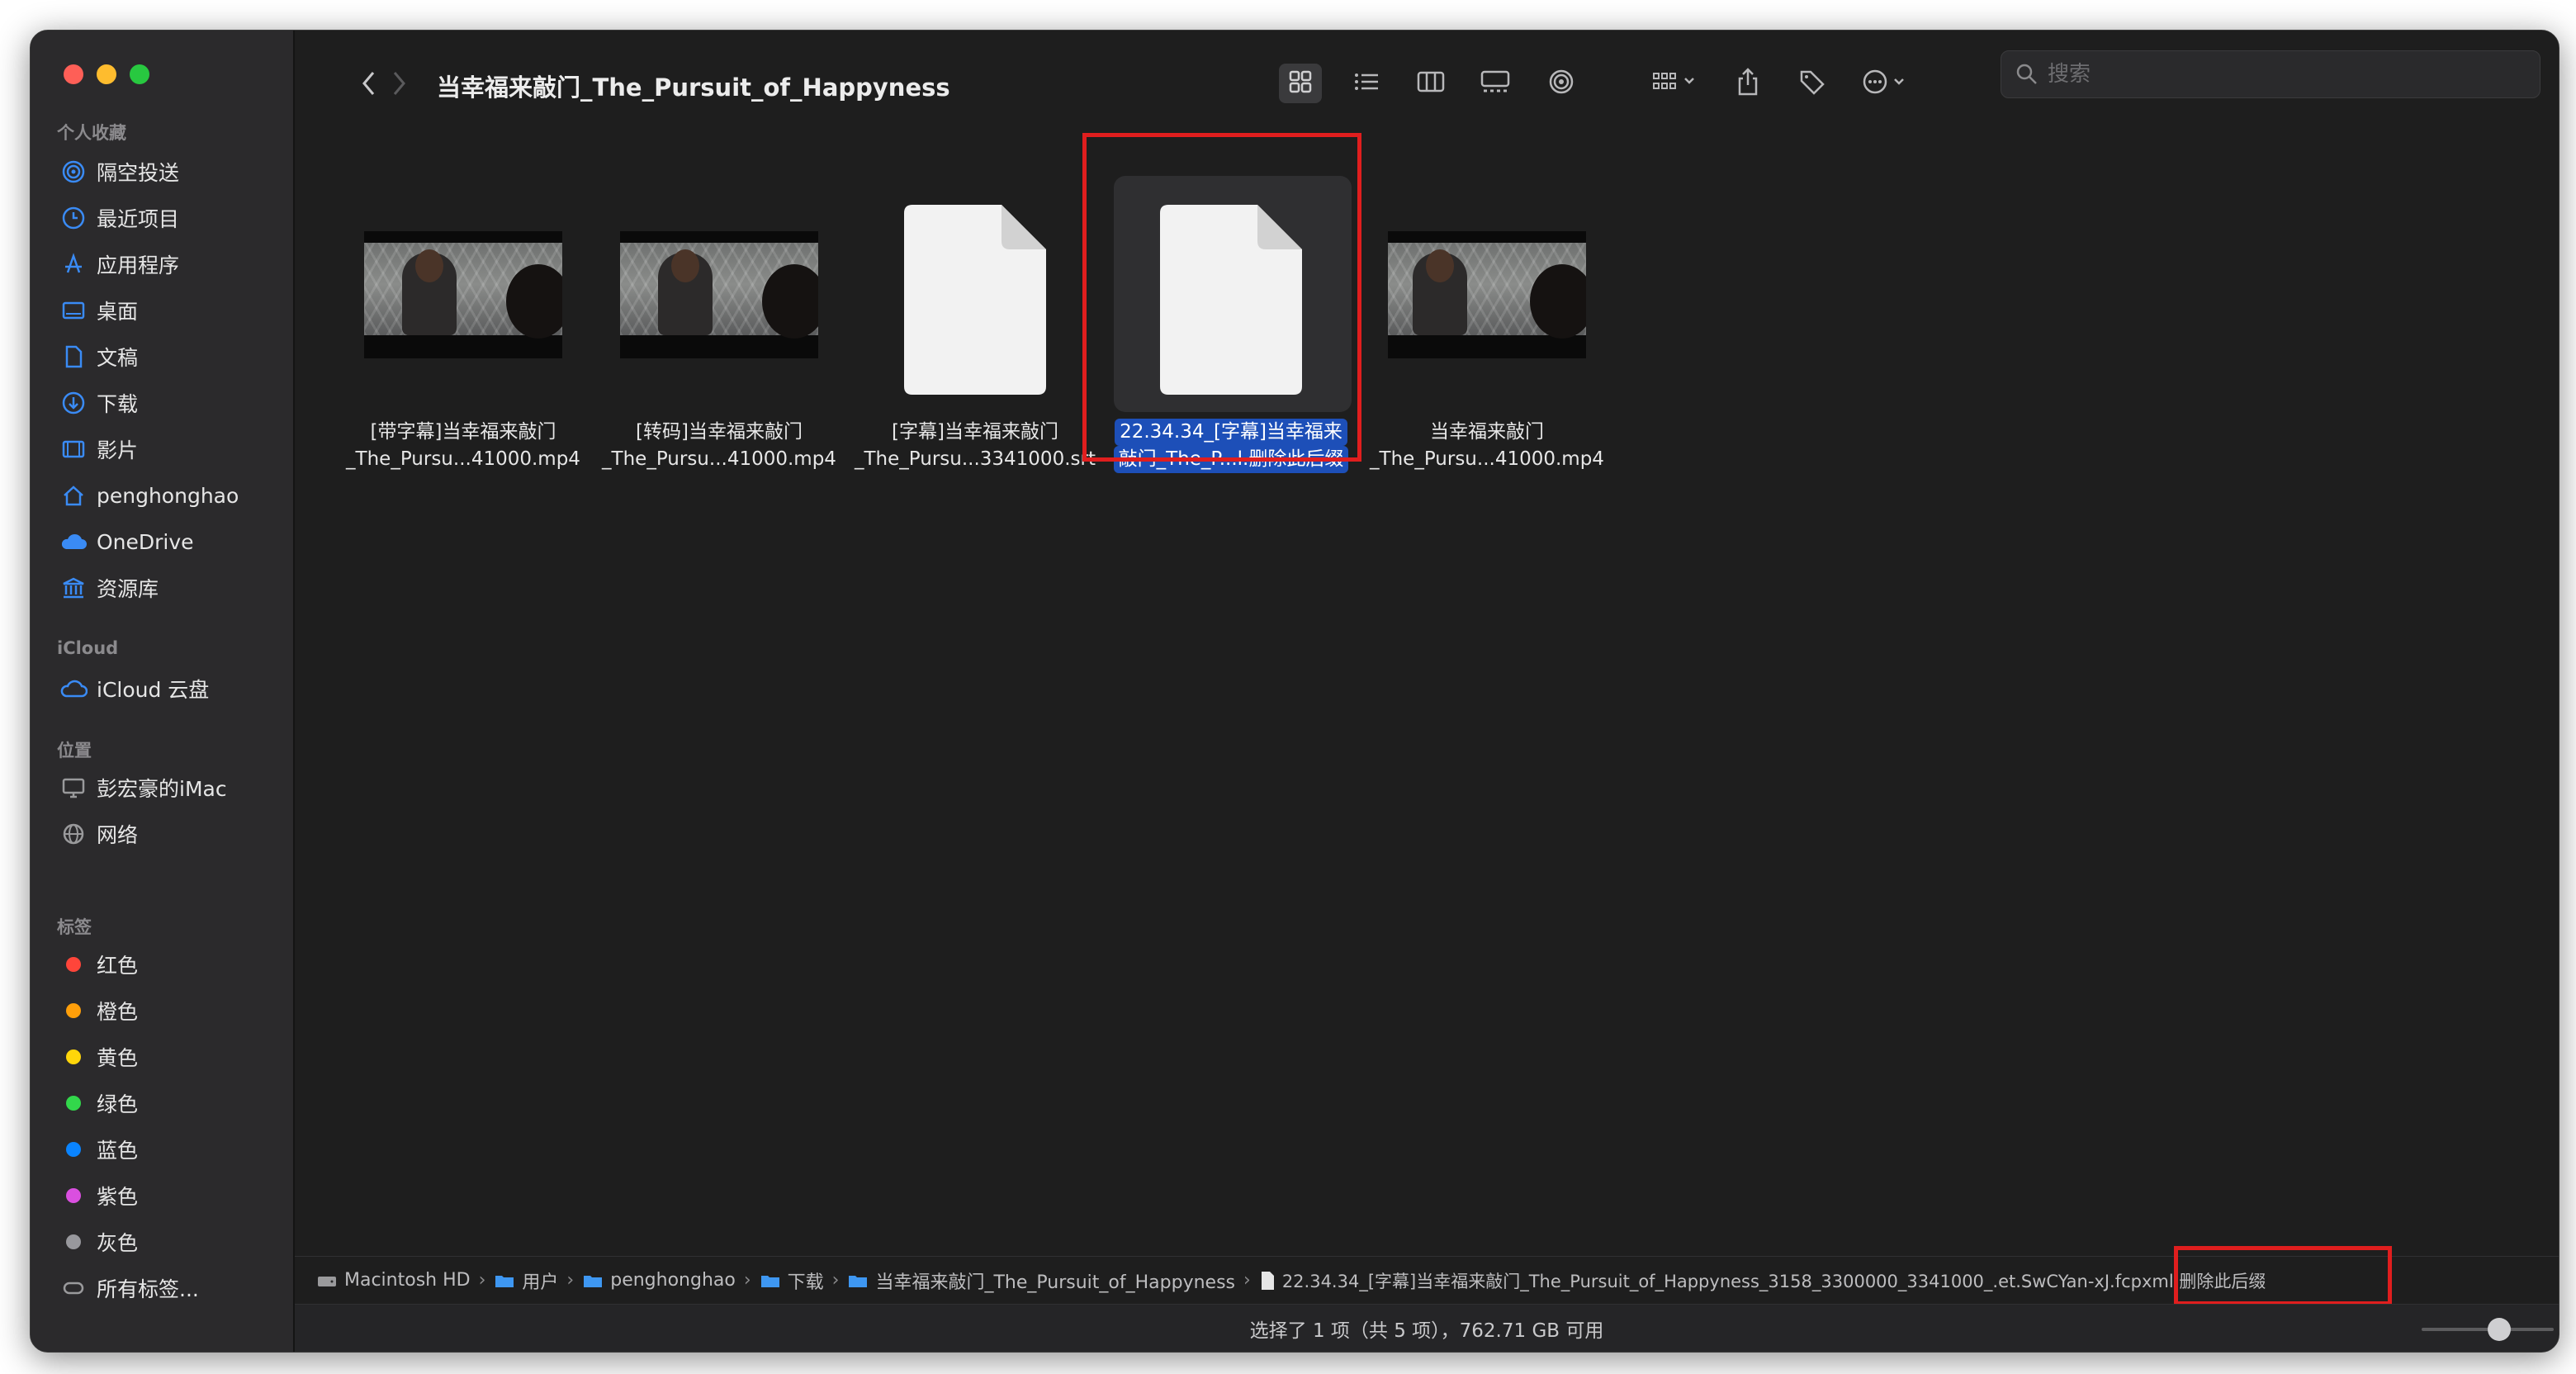  What do you see at coordinates (327, 1281) in the screenshot?
I see `disk-icon` at bounding box center [327, 1281].